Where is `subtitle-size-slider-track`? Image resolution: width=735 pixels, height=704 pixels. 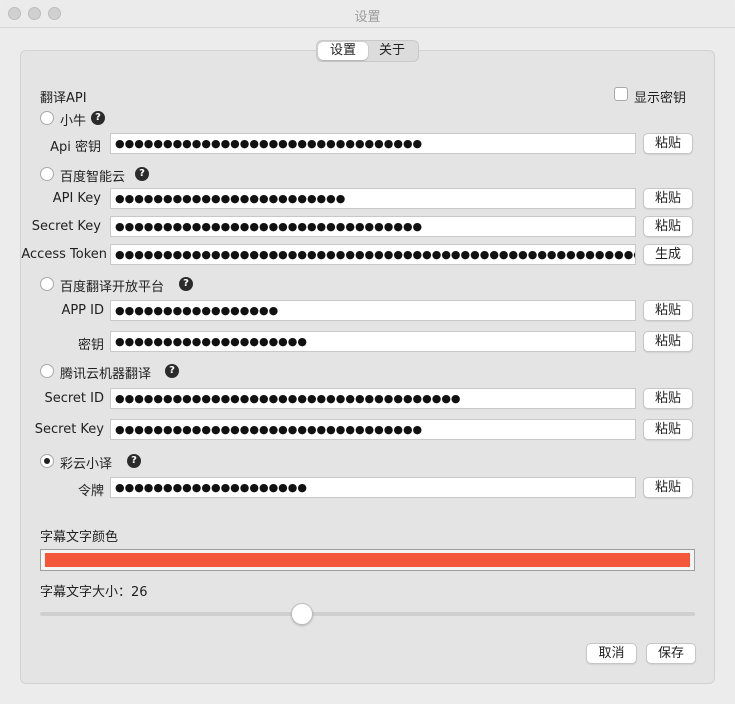 subtitle-size-slider-track is located at coordinates (367, 614).